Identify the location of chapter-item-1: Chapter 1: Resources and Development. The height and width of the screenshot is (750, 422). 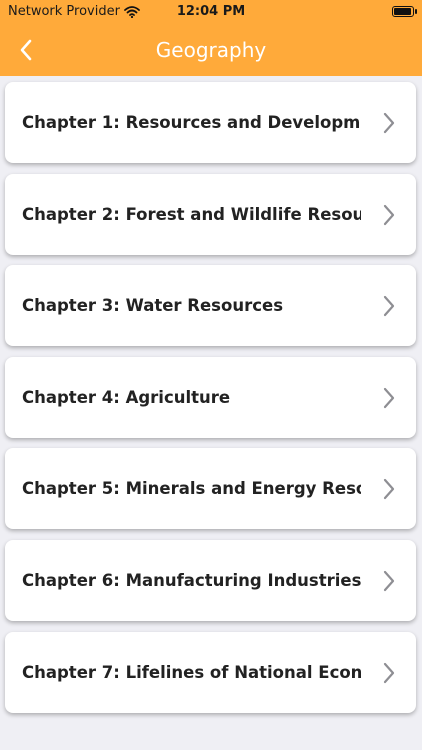
(210, 122).